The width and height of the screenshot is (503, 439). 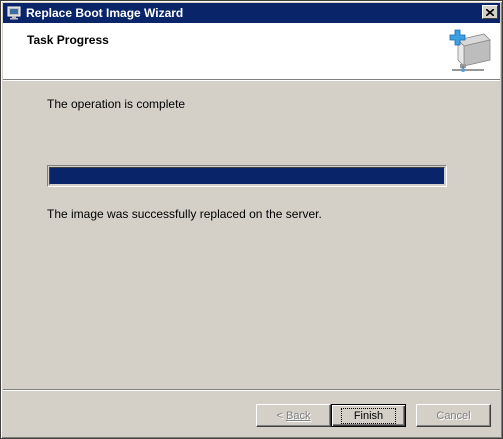 I want to click on cancel-button: Cancel, so click(x=453, y=415).